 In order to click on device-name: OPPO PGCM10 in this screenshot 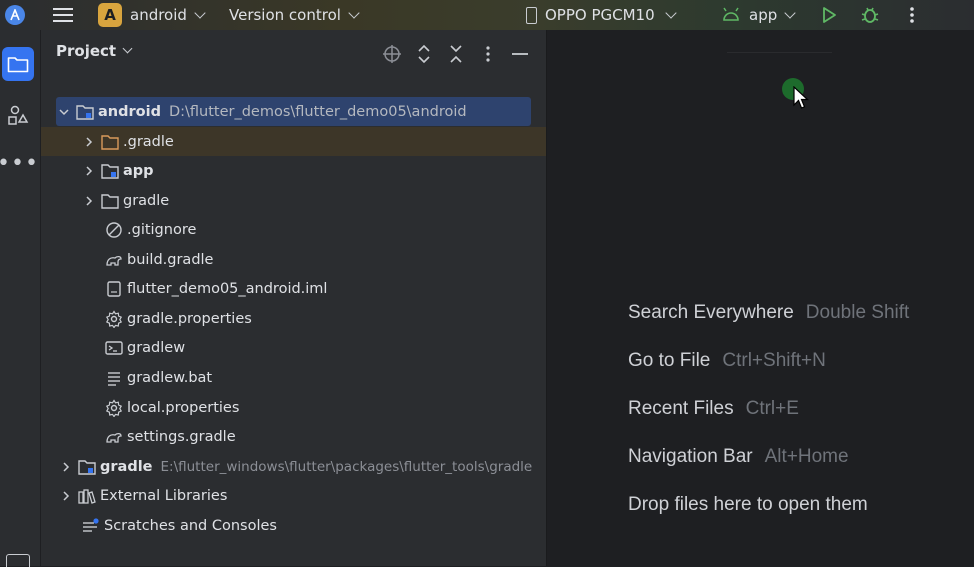, I will do `click(600, 15)`.